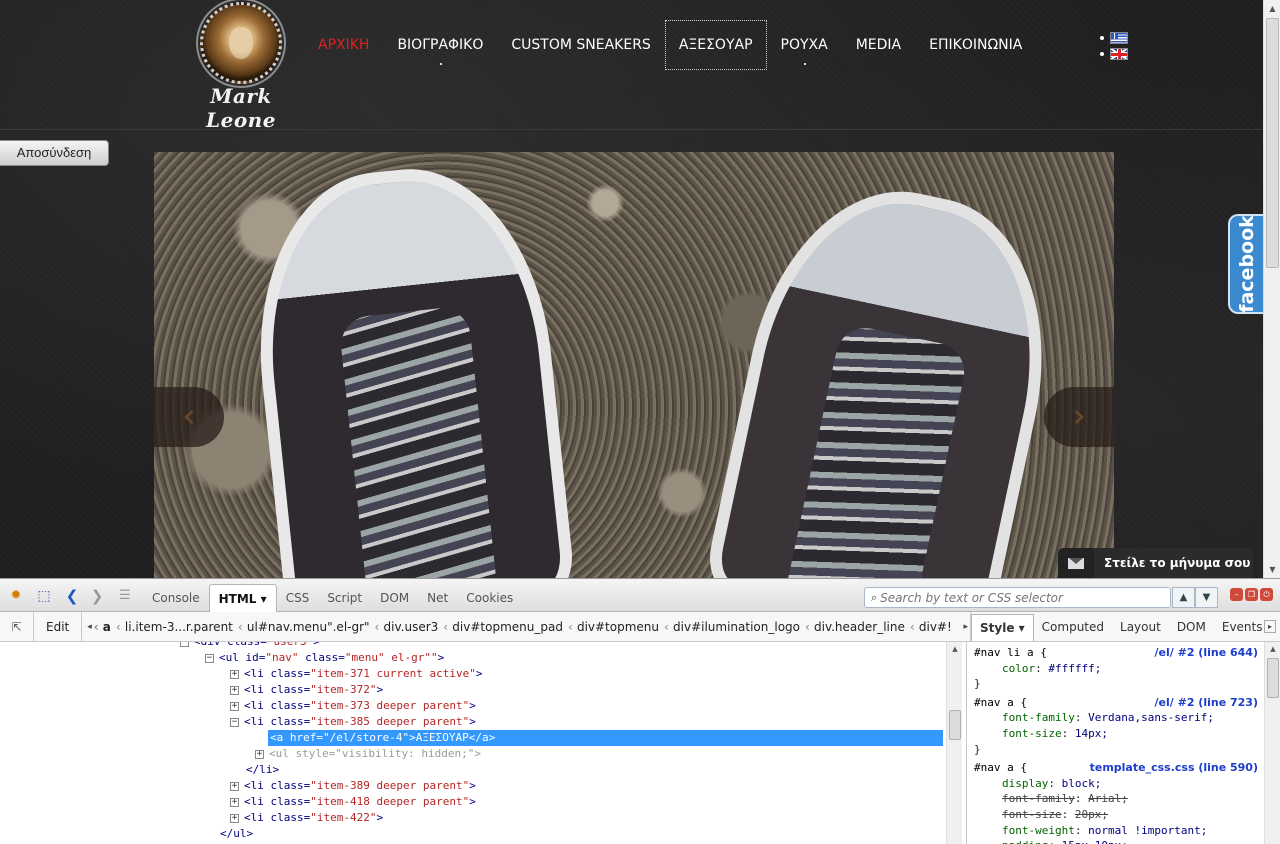 The width and height of the screenshot is (1280, 844). I want to click on logout-button: Αποσύνδεση, so click(54, 153).